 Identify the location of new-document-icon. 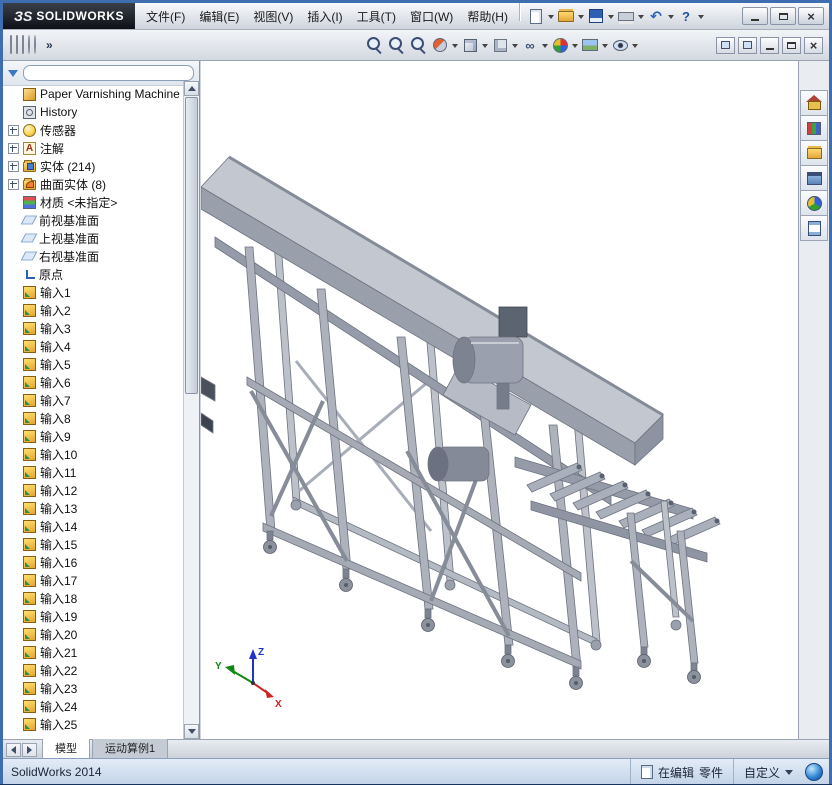
(536, 16).